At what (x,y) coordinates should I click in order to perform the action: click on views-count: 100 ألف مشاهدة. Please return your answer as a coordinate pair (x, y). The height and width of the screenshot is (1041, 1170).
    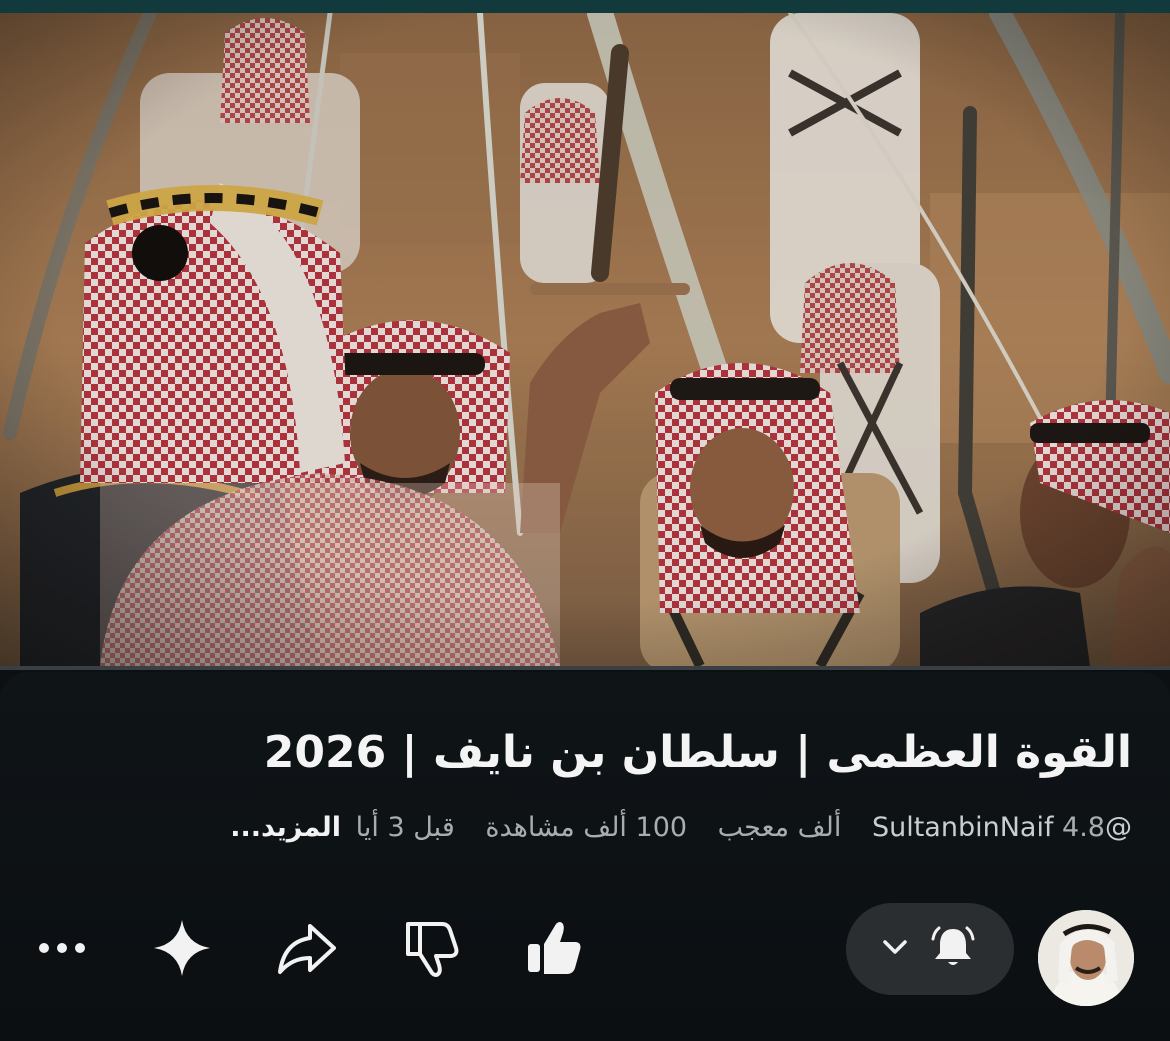
    Looking at the image, I should click on (586, 827).